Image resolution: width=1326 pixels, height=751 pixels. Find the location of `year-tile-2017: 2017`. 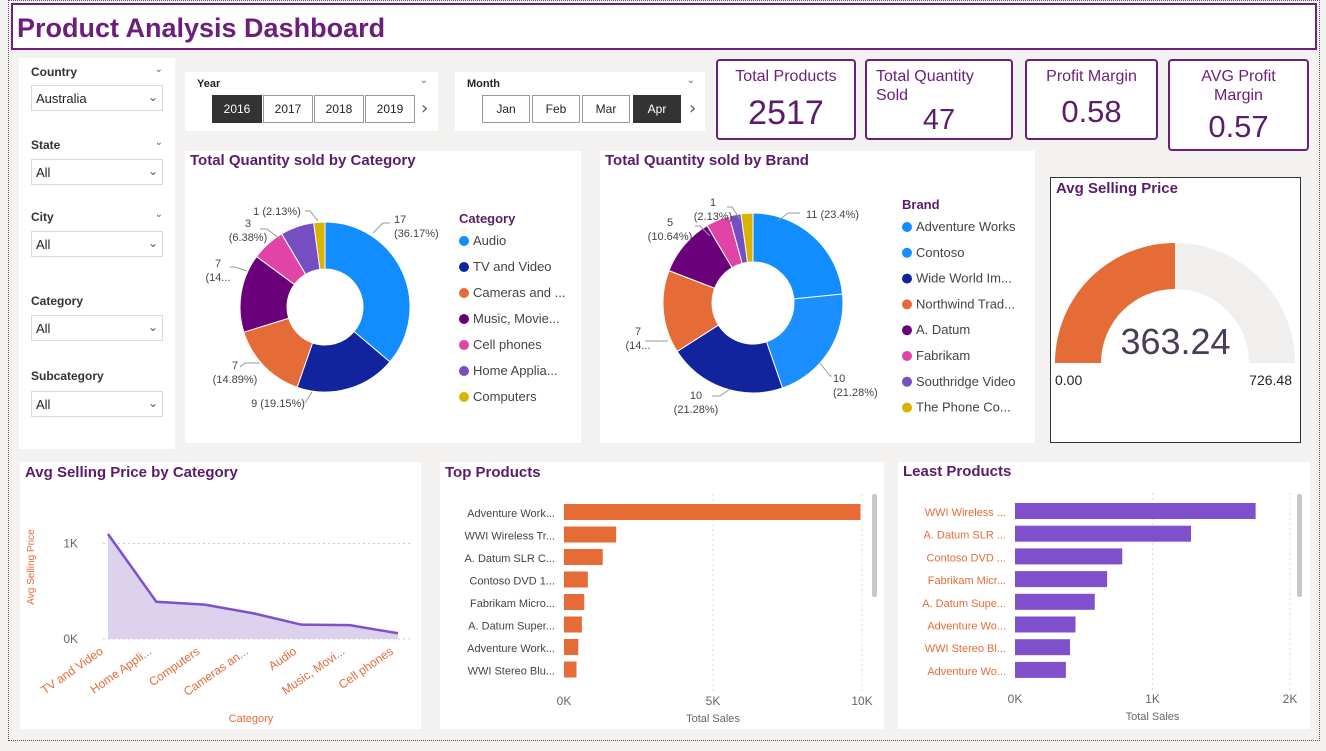

year-tile-2017: 2017 is located at coordinates (288, 109).